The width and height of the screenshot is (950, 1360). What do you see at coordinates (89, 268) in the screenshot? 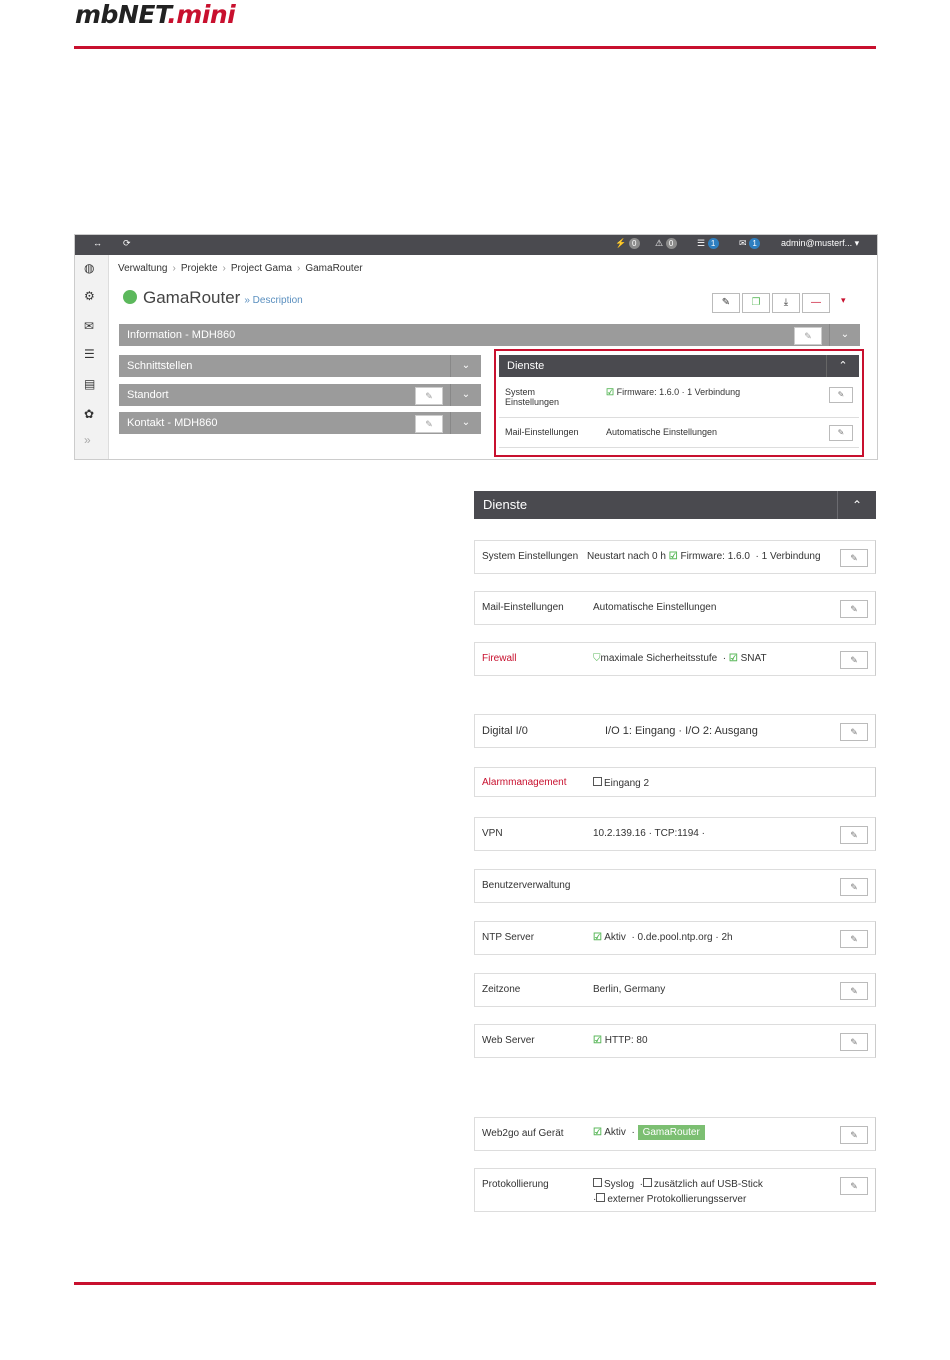
I see `dashboard-icon: ◍` at bounding box center [89, 268].